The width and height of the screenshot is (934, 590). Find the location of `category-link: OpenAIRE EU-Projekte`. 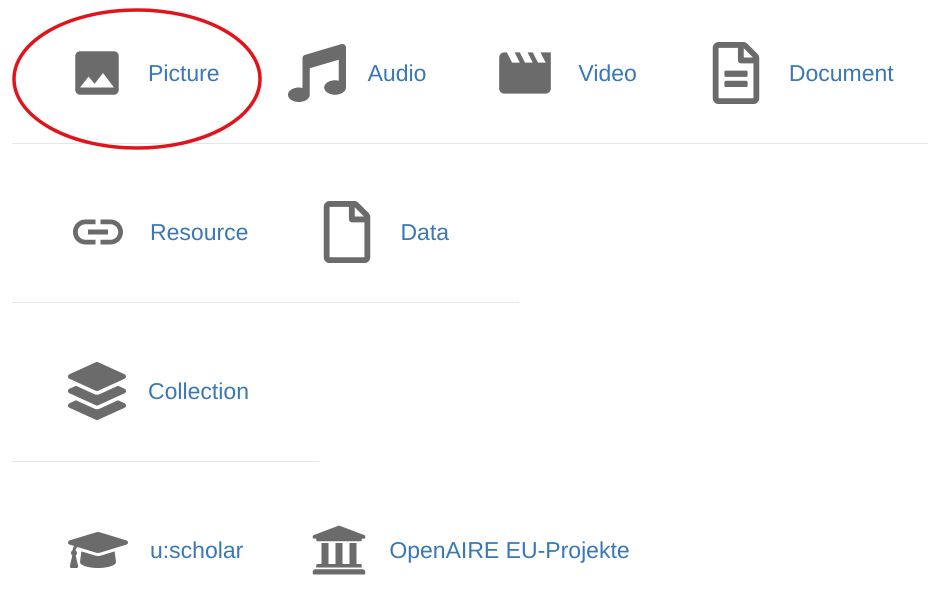

category-link: OpenAIRE EU-Projekte is located at coordinates (470, 550).